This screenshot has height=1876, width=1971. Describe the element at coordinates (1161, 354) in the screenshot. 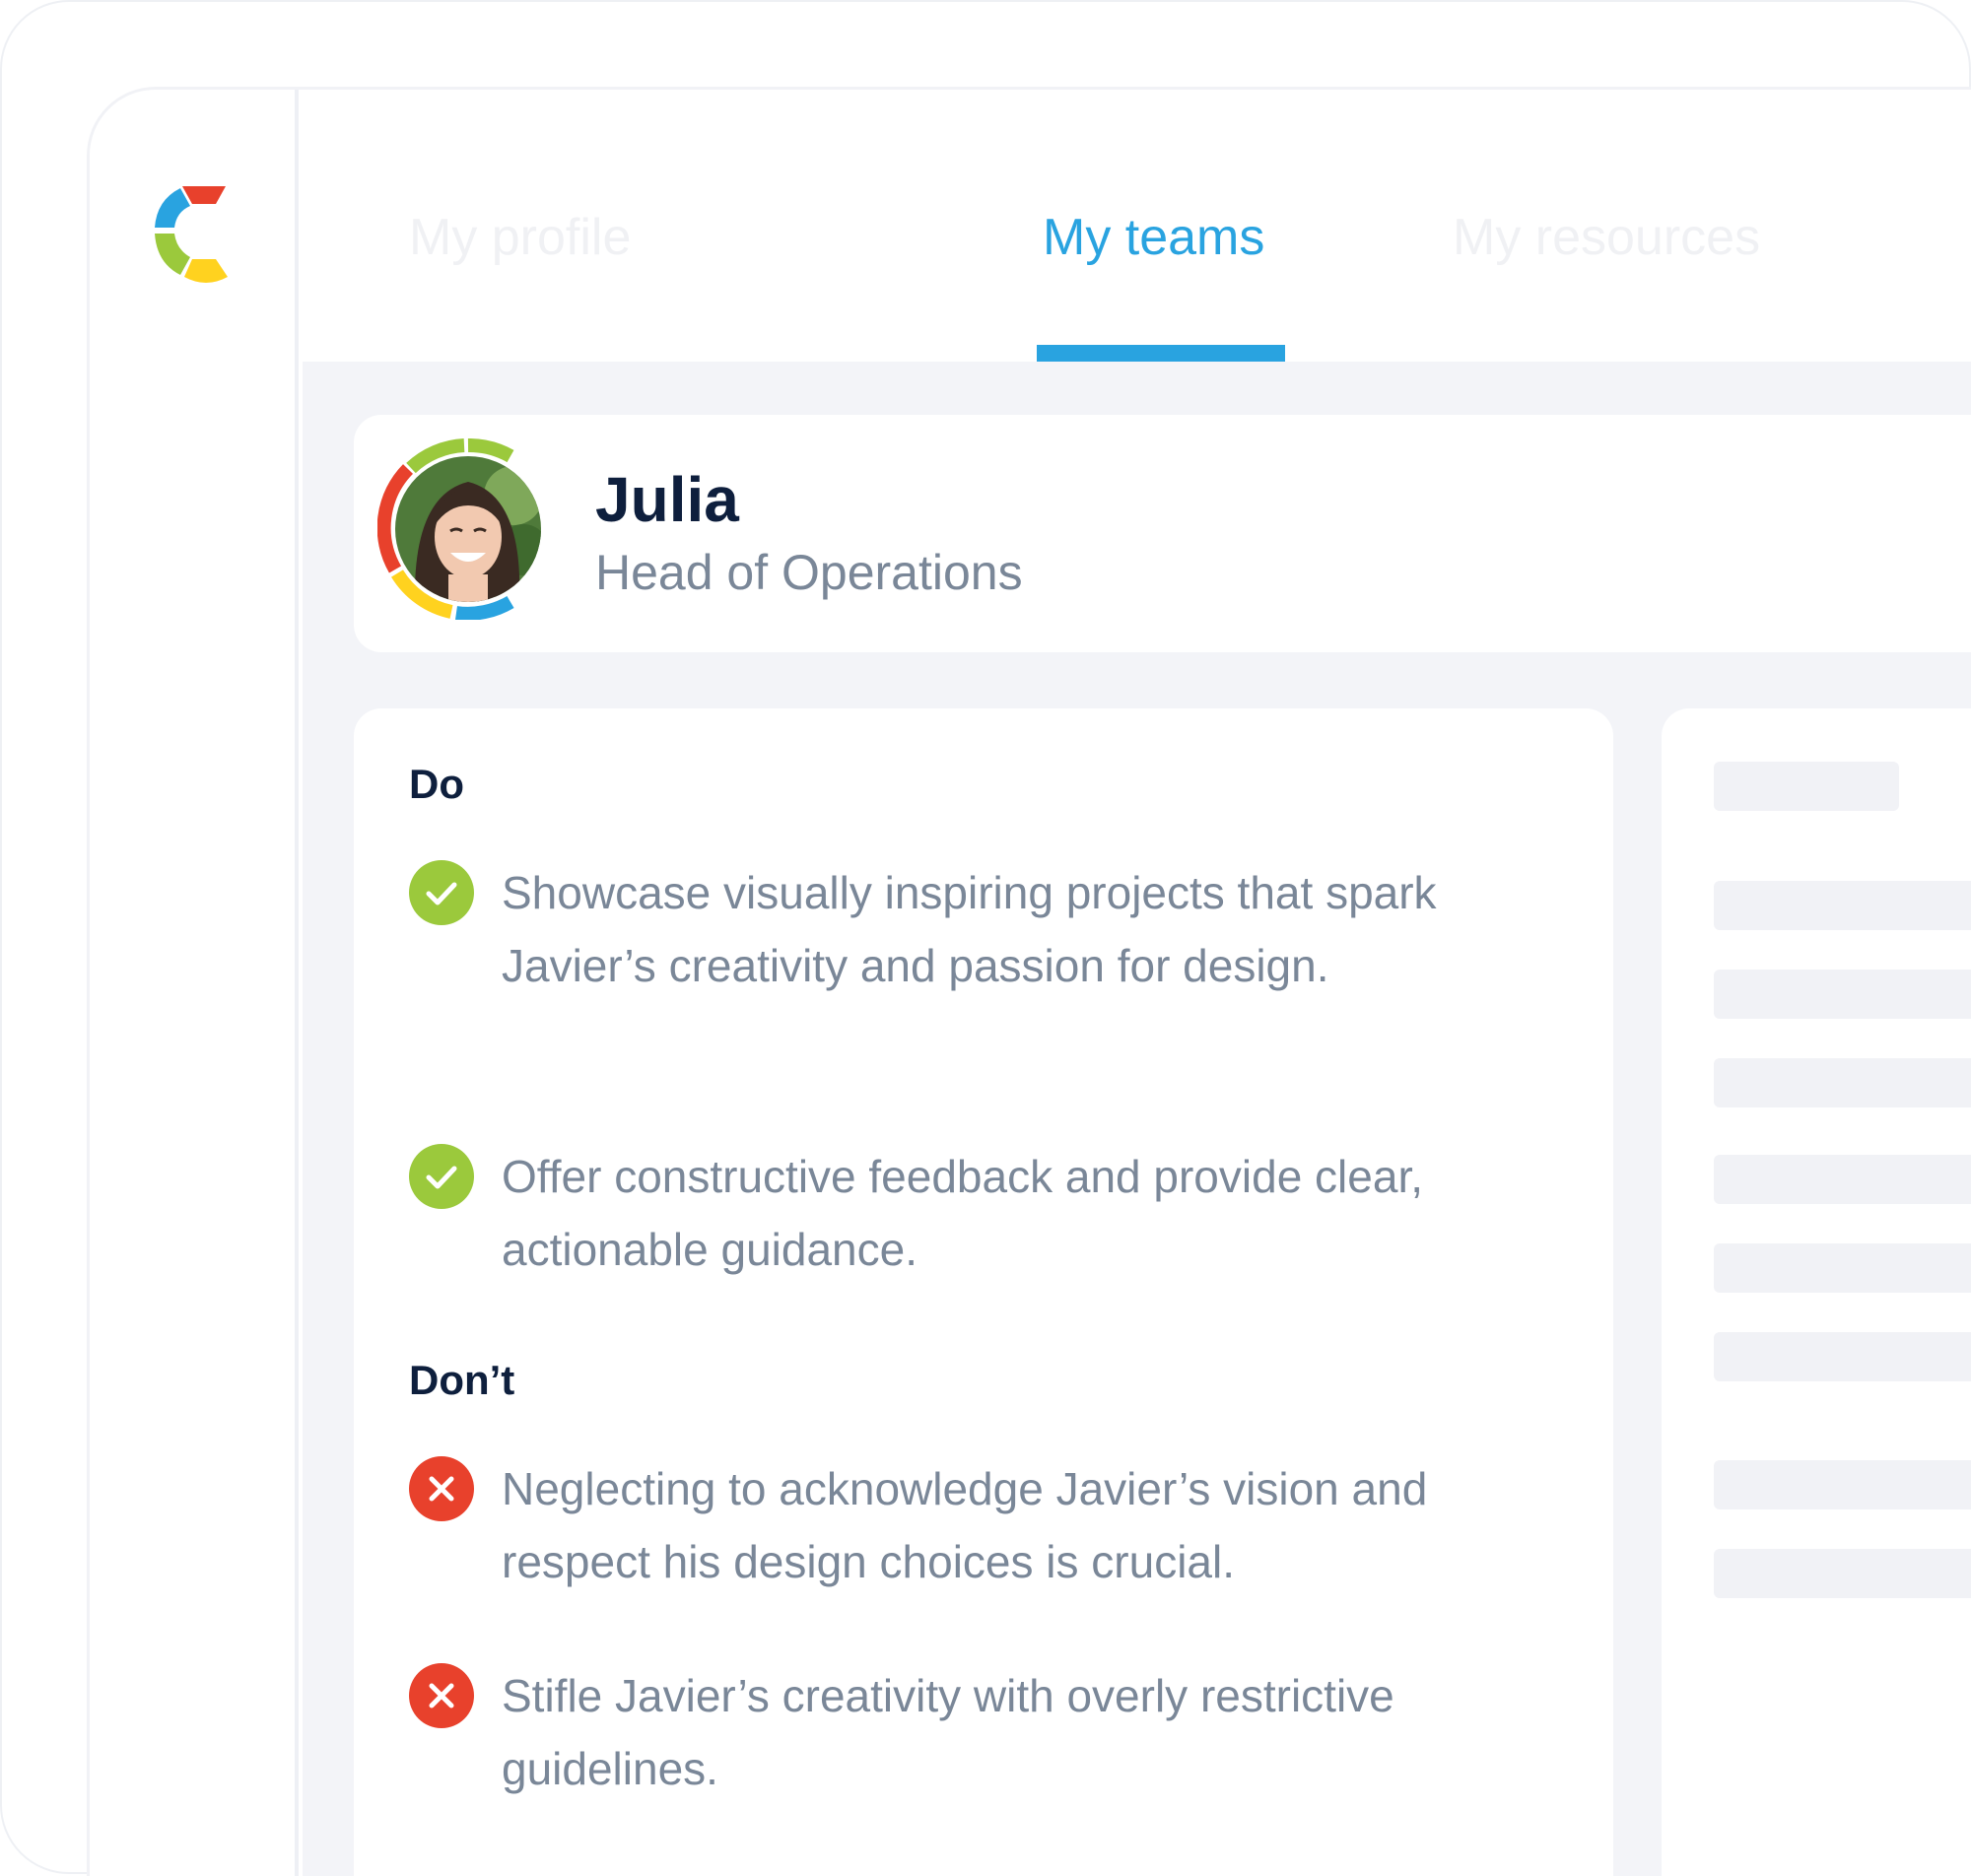

I see `active-tab-indicator` at that location.